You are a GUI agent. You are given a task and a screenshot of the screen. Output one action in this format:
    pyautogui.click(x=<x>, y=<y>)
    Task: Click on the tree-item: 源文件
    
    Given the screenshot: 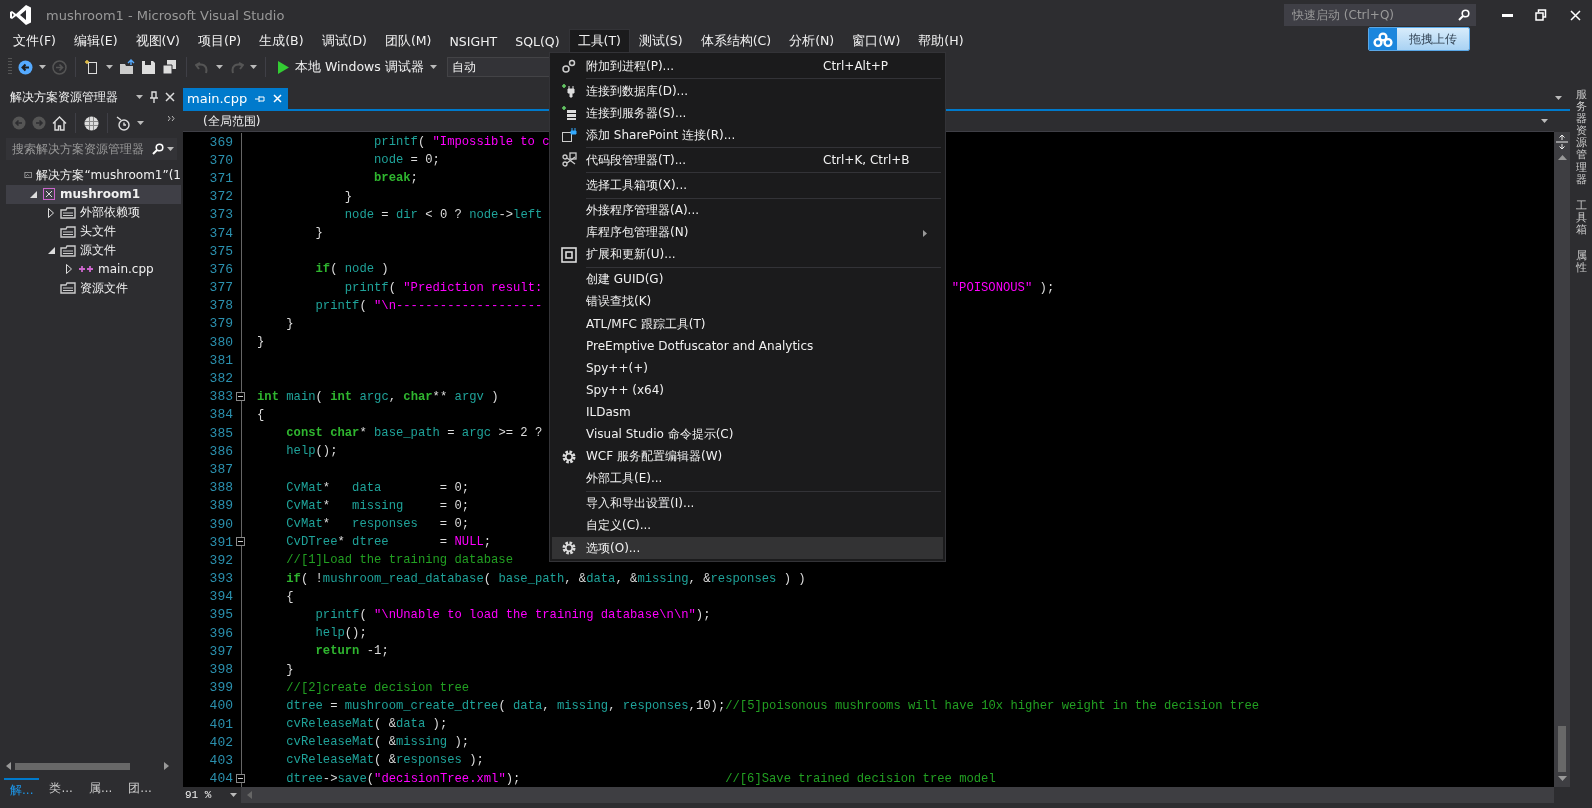 What is the action you would take?
    pyautogui.click(x=93, y=250)
    